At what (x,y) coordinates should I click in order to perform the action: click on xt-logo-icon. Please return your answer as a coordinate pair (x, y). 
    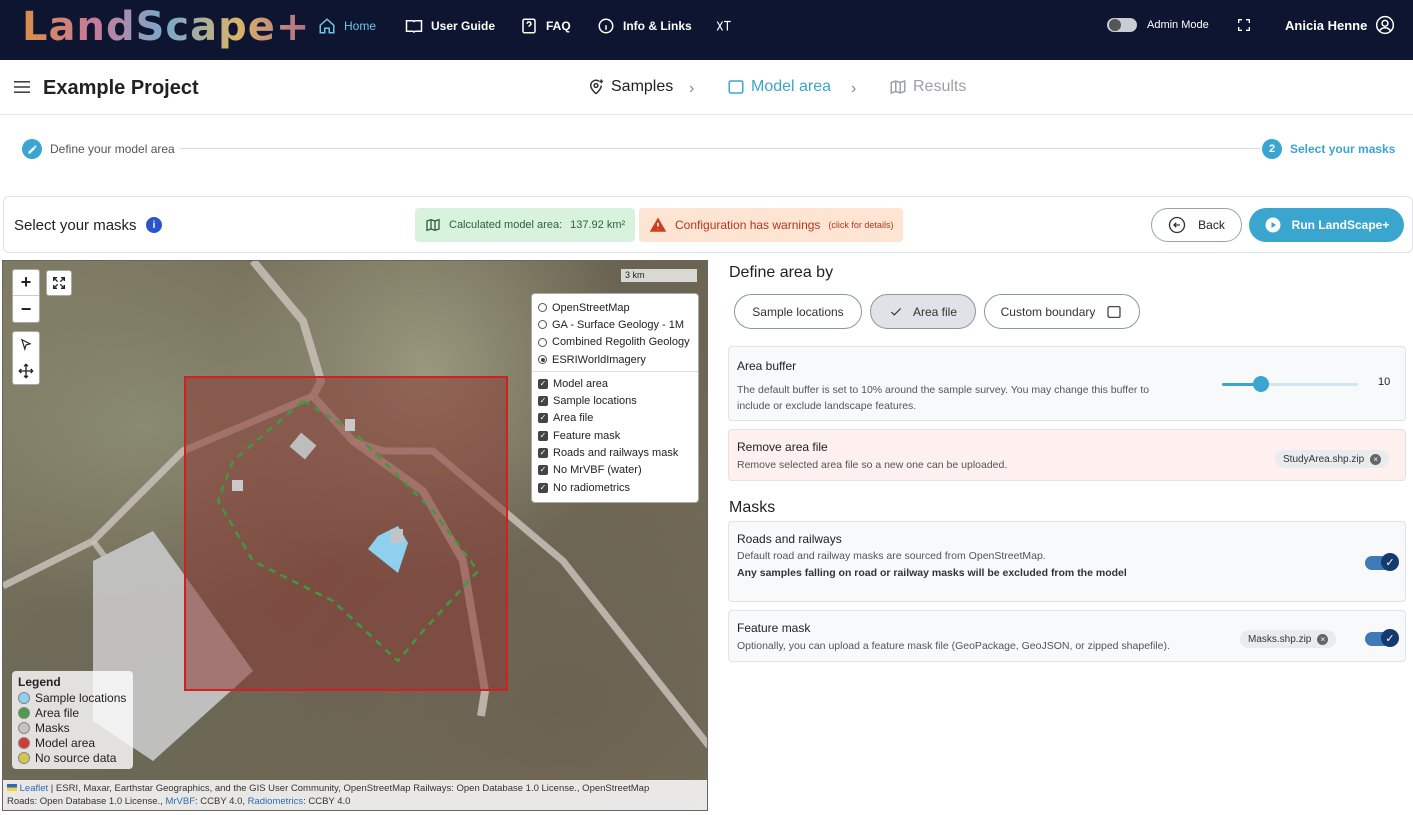
    Looking at the image, I should click on (723, 25).